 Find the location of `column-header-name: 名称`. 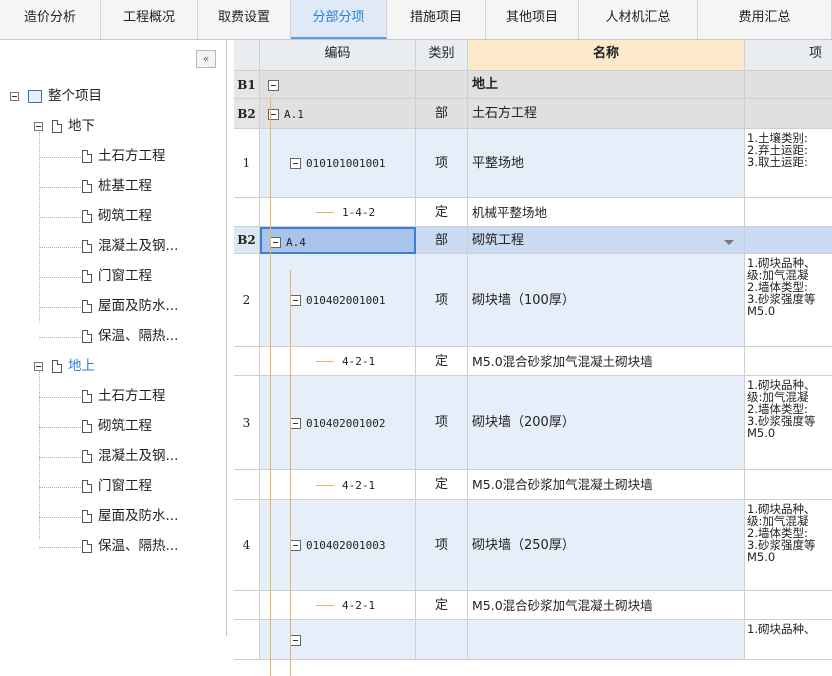

column-header-name: 名称 is located at coordinates (606, 55).